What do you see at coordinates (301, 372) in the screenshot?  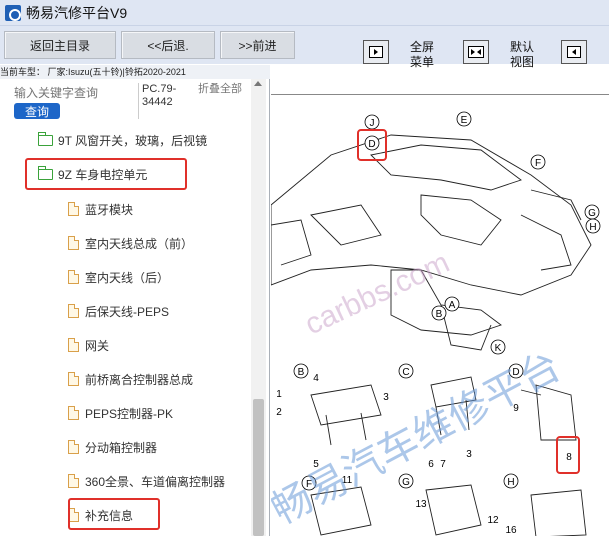 I see `view-label-b: B` at bounding box center [301, 372].